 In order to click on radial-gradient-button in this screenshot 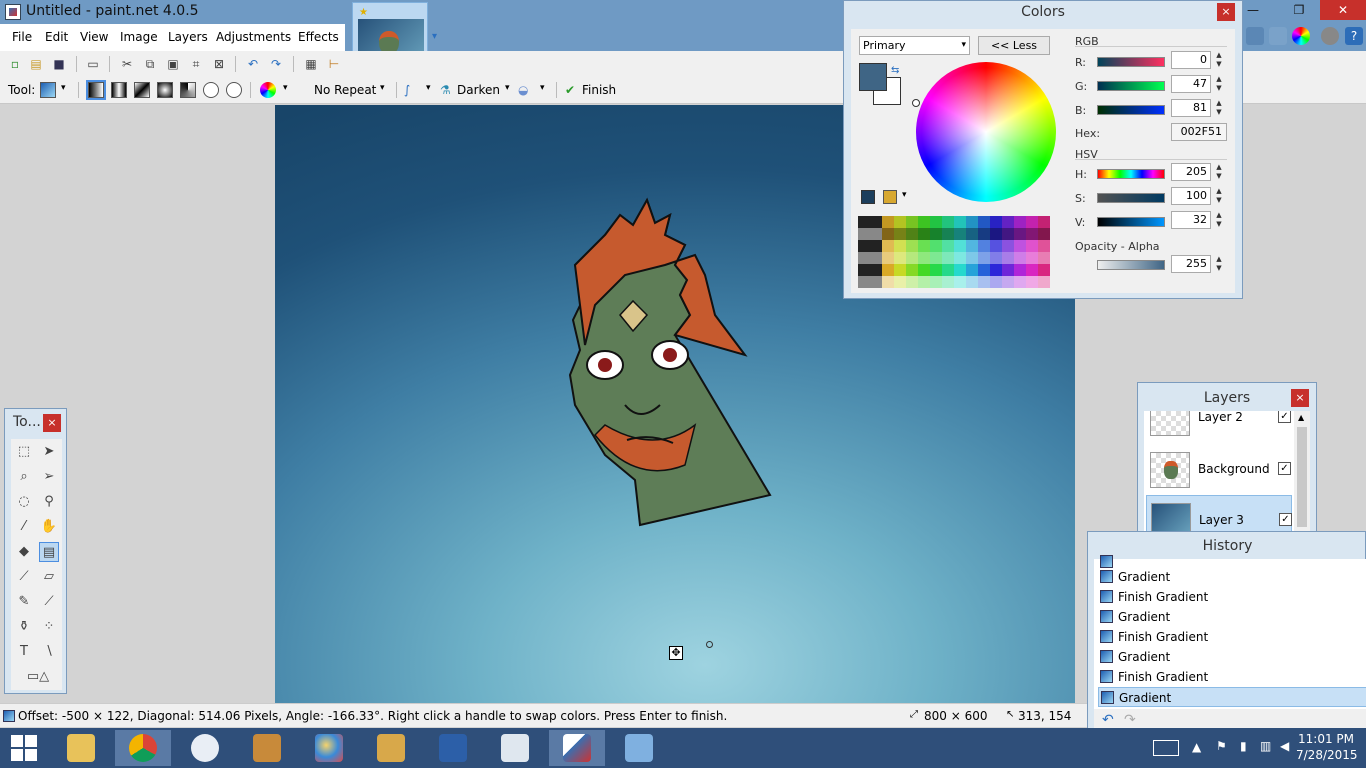, I will do `click(165, 90)`.